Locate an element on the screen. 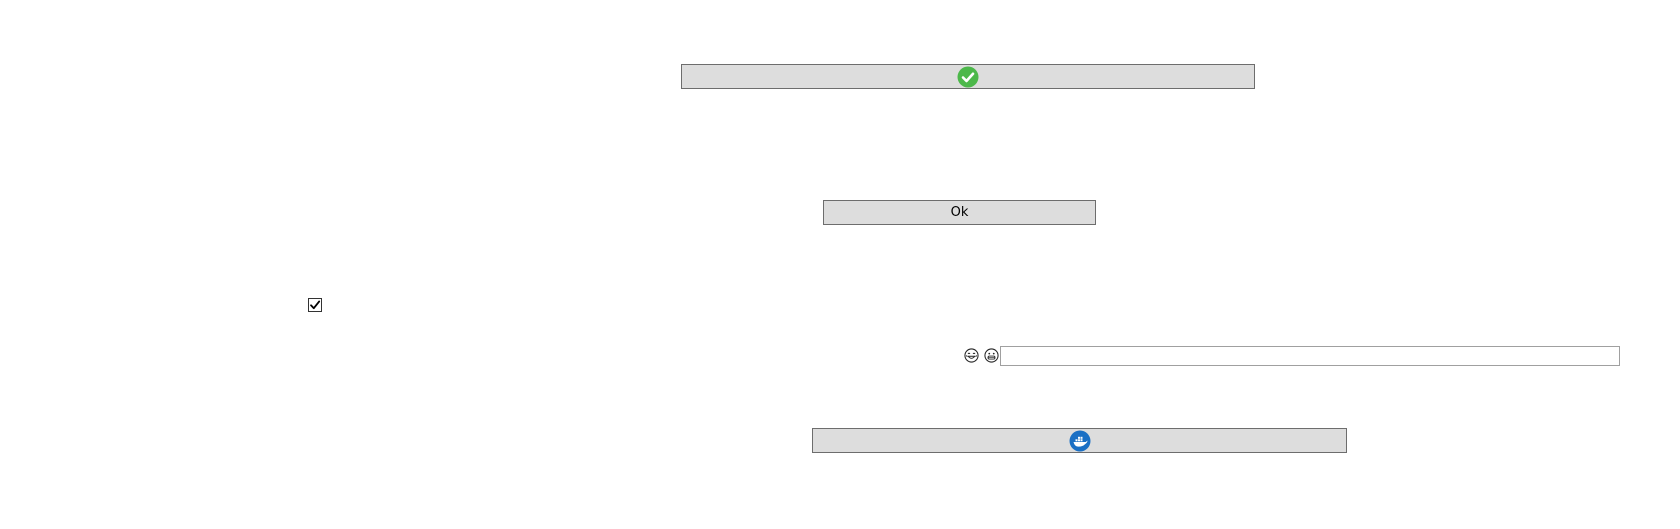 This screenshot has height=529, width=1680. text-field is located at coordinates (1310, 356).